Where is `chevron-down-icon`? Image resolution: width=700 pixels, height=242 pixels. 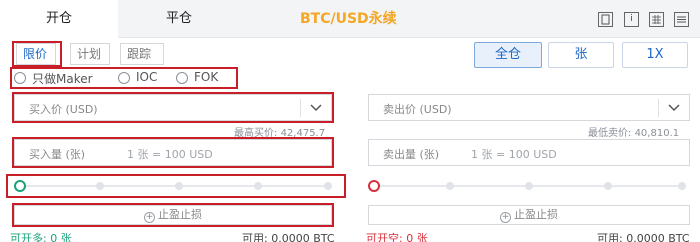
chevron-down-icon is located at coordinates (674, 108).